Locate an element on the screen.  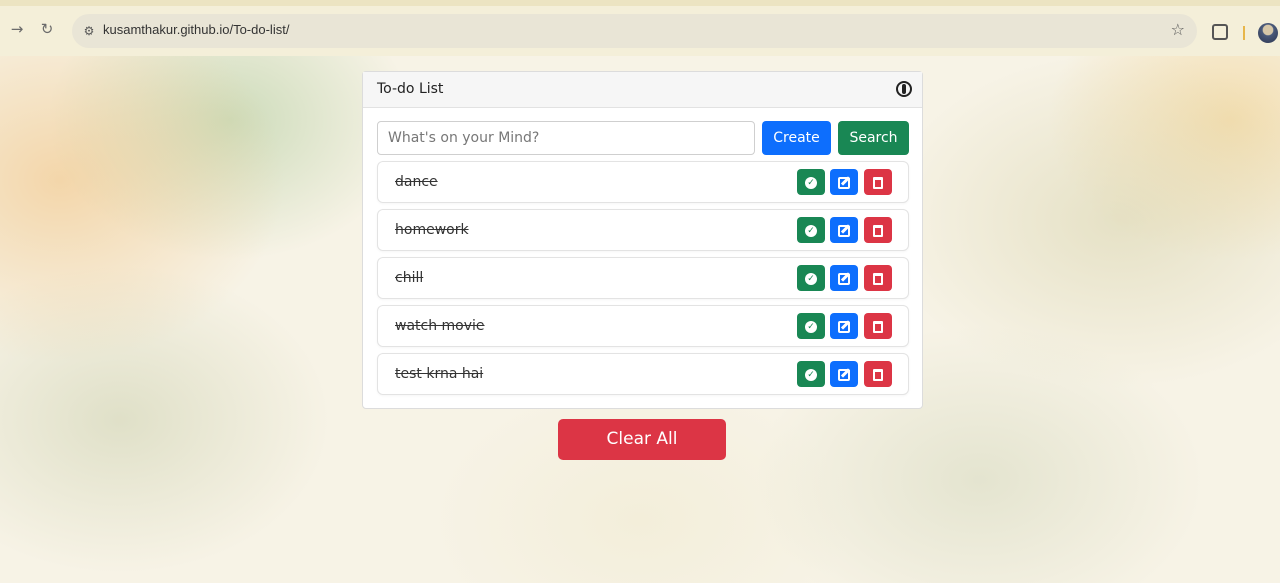
bookmark-star-icon: ☆ is located at coordinates (1178, 29).